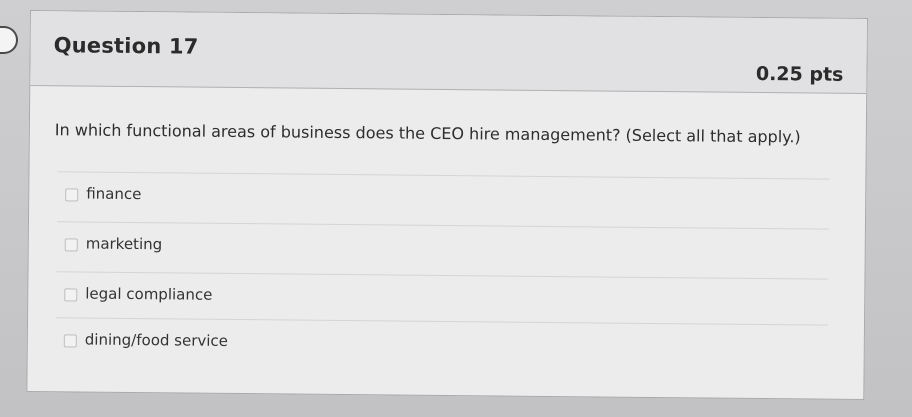 The height and width of the screenshot is (417, 912). Describe the element at coordinates (124, 244) in the screenshot. I see `answer-label: marketing` at that location.